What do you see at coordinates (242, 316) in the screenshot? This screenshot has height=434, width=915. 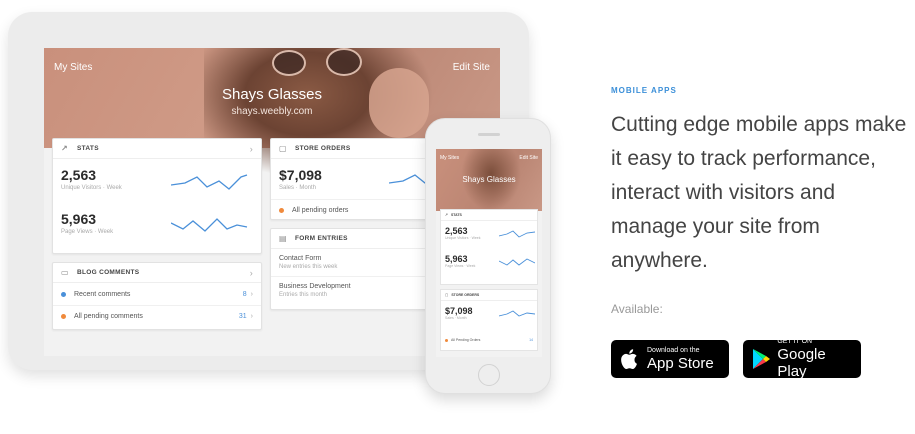 I see `count-value: 31` at bounding box center [242, 316].